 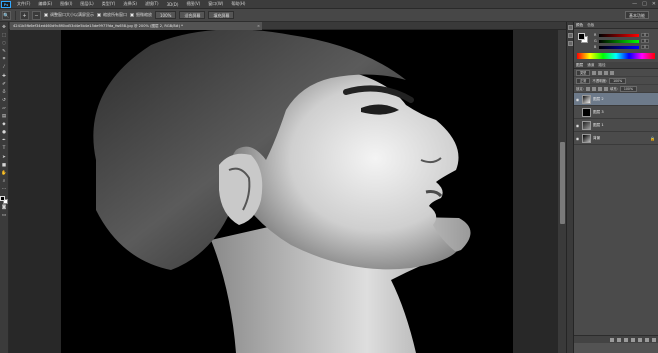 What do you see at coordinates (221, 15) in the screenshot?
I see `fill-screen-button: 填充屏幕` at bounding box center [221, 15].